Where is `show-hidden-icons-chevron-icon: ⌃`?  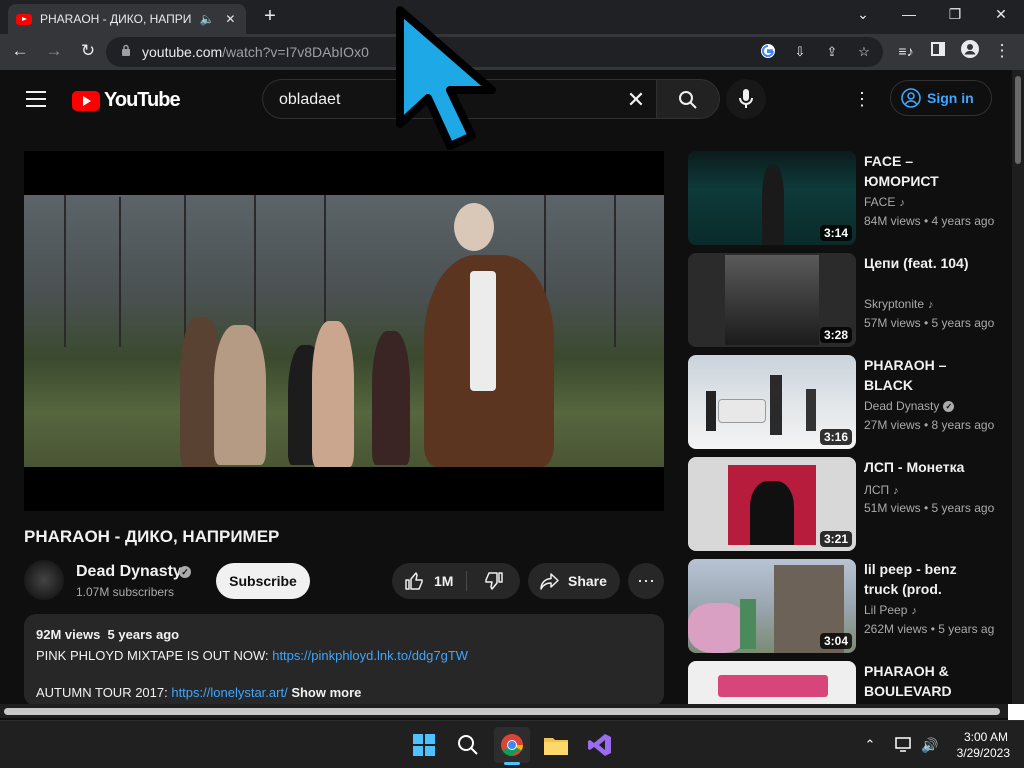 show-hidden-icons-chevron-icon: ⌃ is located at coordinates (870, 745).